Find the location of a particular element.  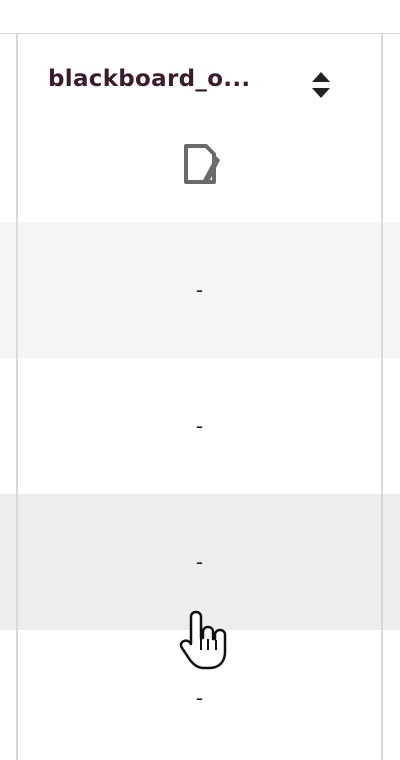

sort-updown-icon is located at coordinates (321, 85).